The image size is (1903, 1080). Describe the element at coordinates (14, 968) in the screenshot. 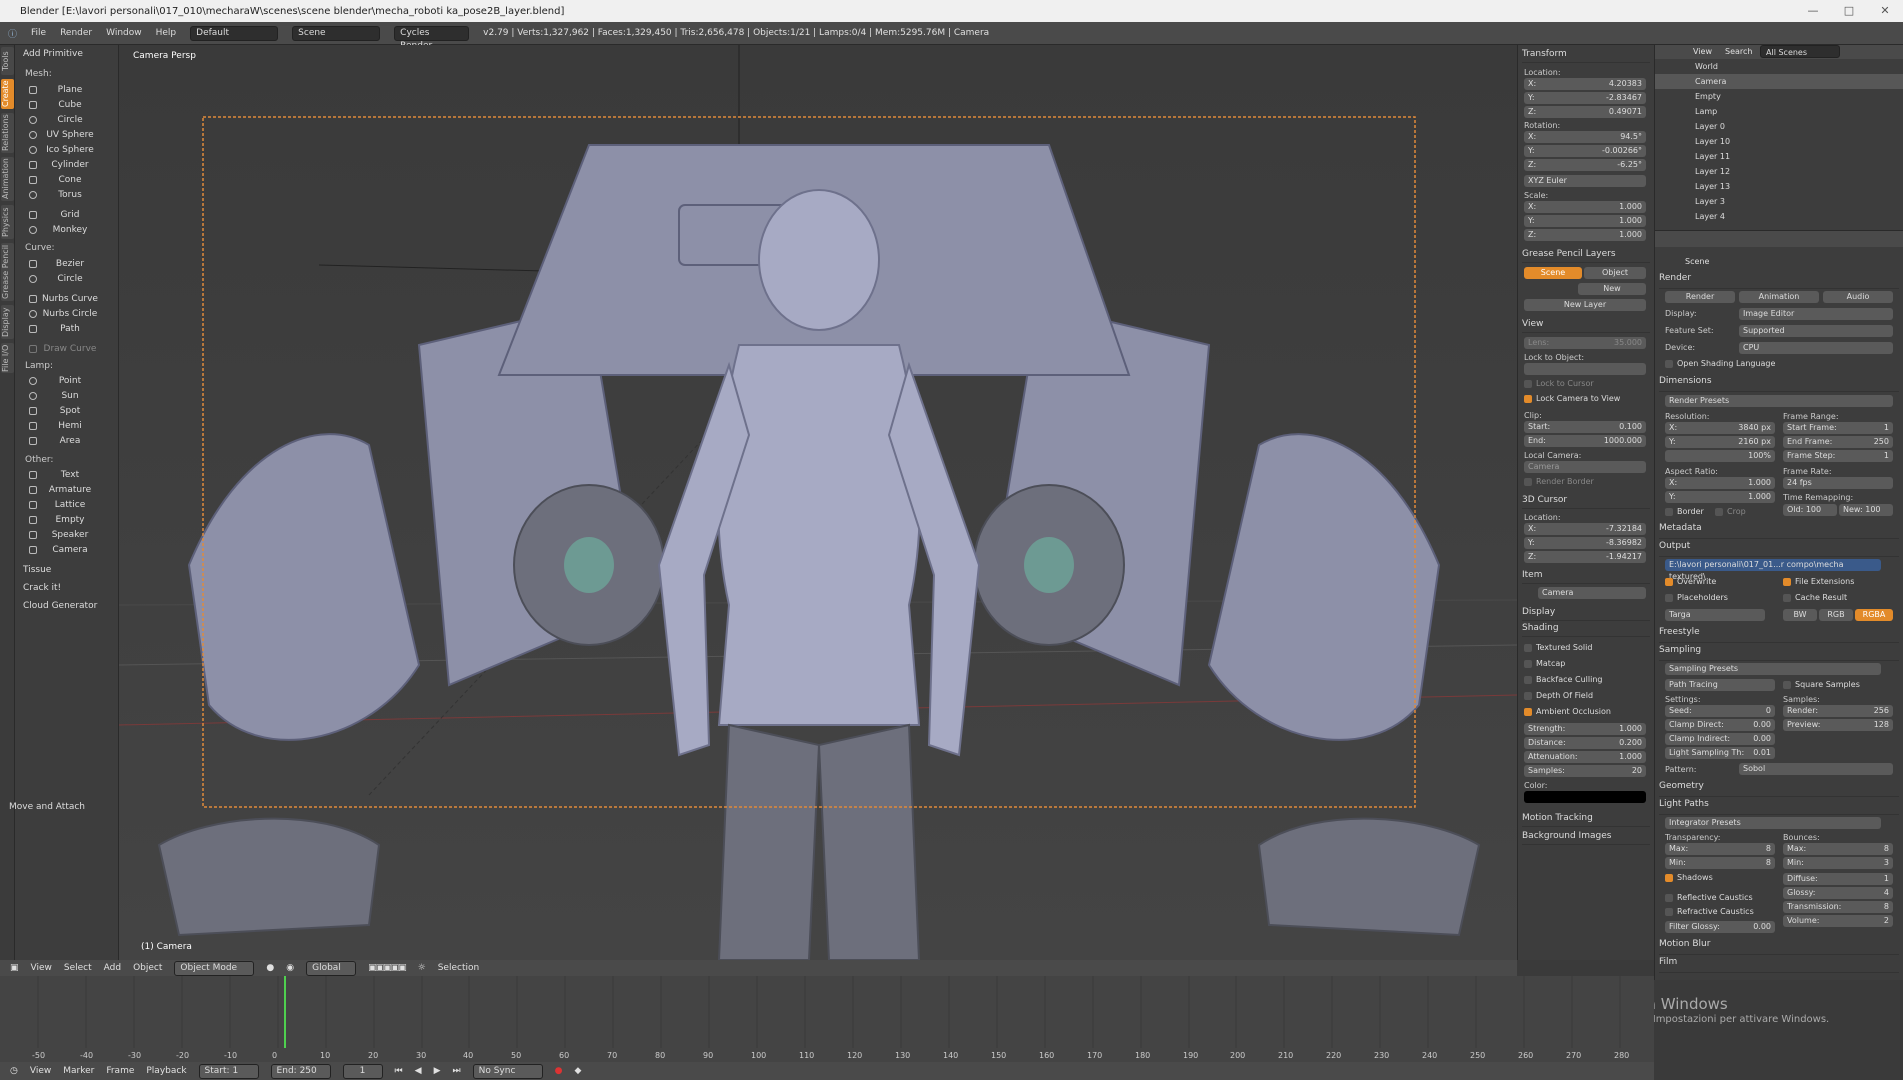

I see `viewport-editor-icon: ▣` at that location.